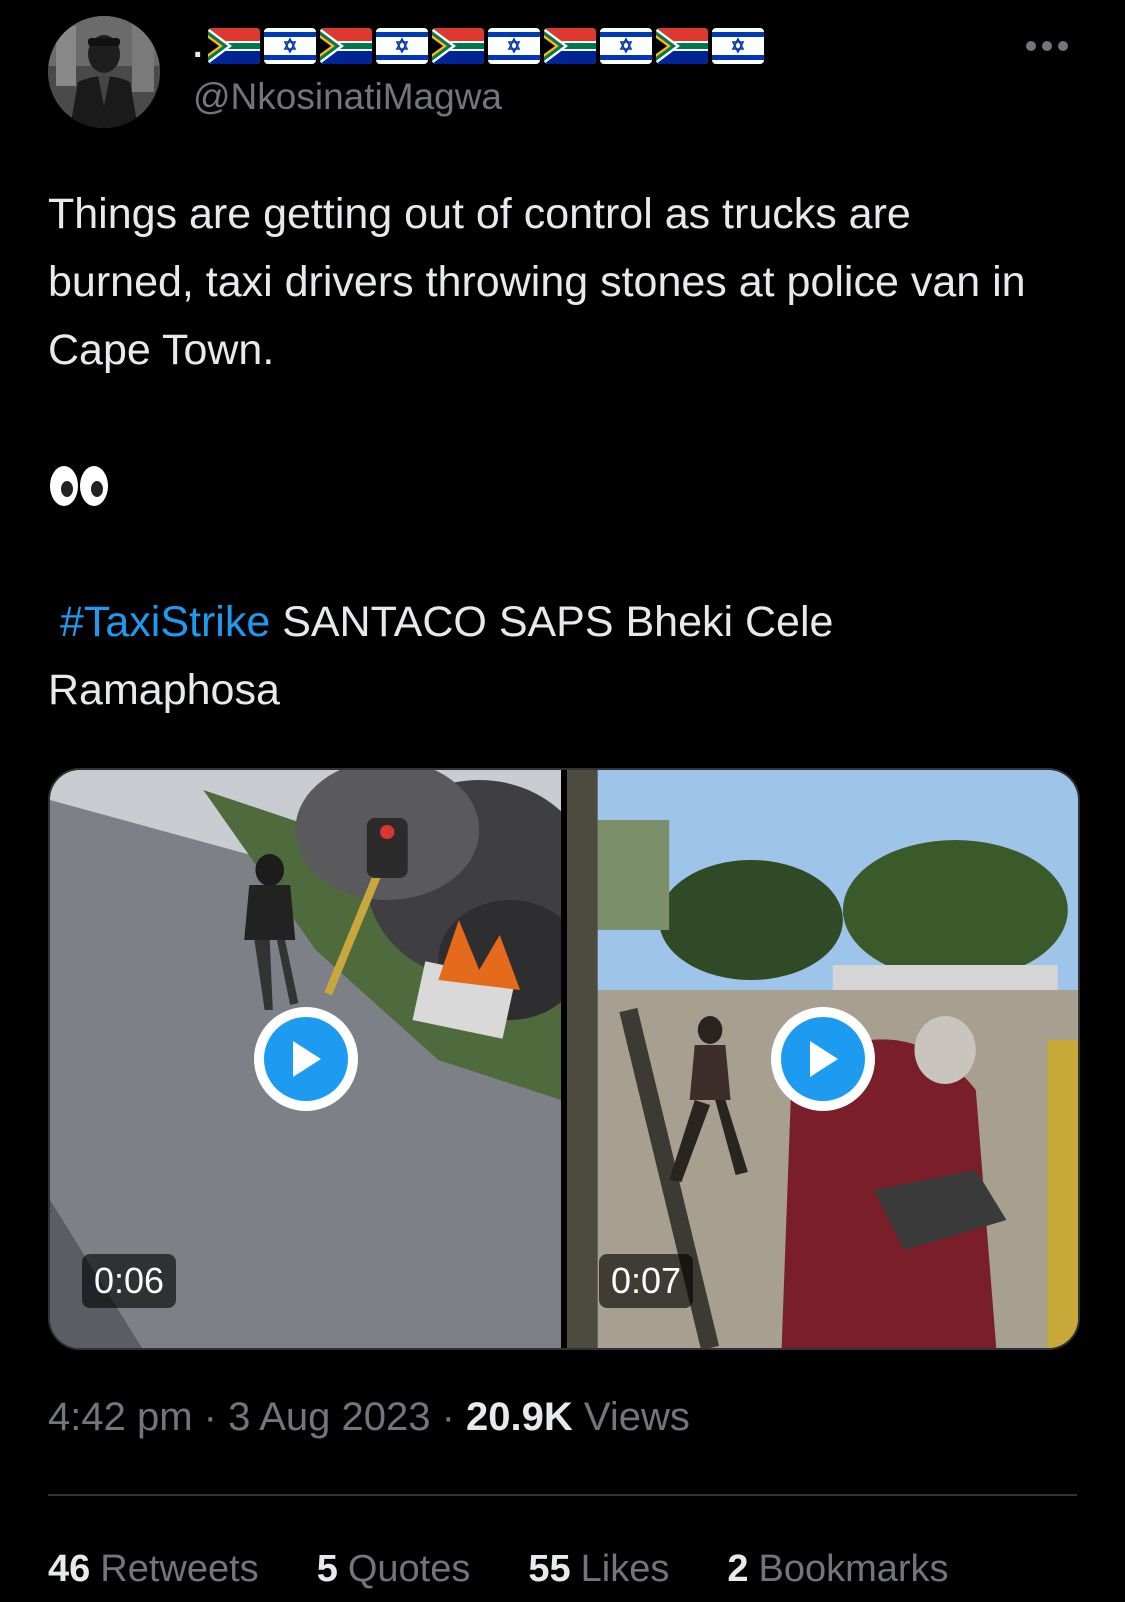  Describe the element at coordinates (853, 1569) in the screenshot. I see `bookmarks-label: Bookmarks` at that location.